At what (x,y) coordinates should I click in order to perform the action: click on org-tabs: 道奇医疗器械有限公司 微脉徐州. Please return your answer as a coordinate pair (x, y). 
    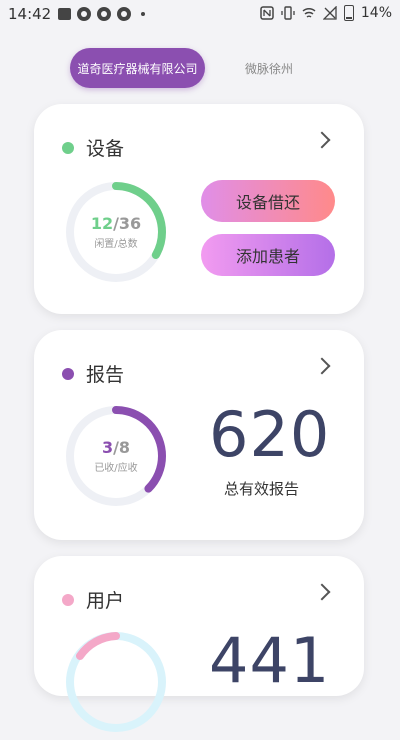
    Looking at the image, I should click on (181, 68).